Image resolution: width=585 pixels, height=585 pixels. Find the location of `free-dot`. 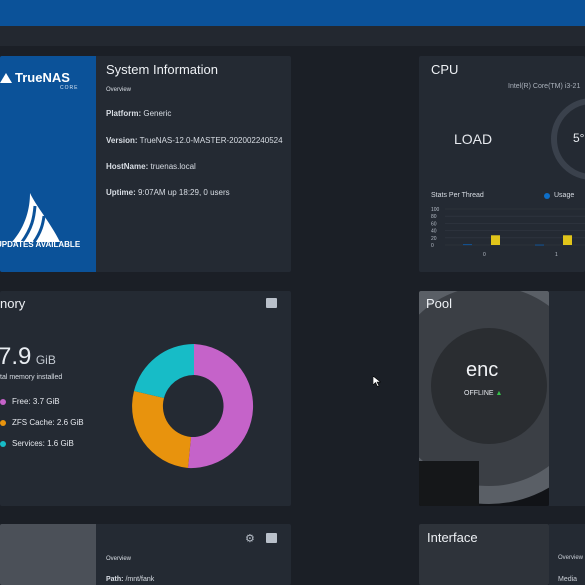

free-dot is located at coordinates (3, 401).